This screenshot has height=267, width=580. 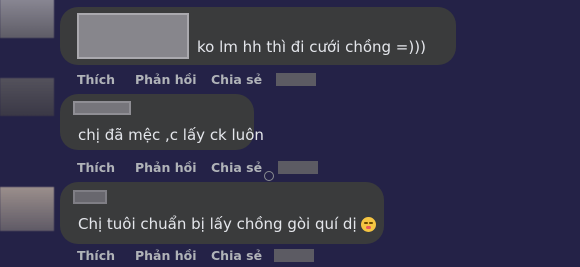 I want to click on comment-text: Chị tuôi chuẩn bị lấy chồng gòi quí dị, so click(x=227, y=224).